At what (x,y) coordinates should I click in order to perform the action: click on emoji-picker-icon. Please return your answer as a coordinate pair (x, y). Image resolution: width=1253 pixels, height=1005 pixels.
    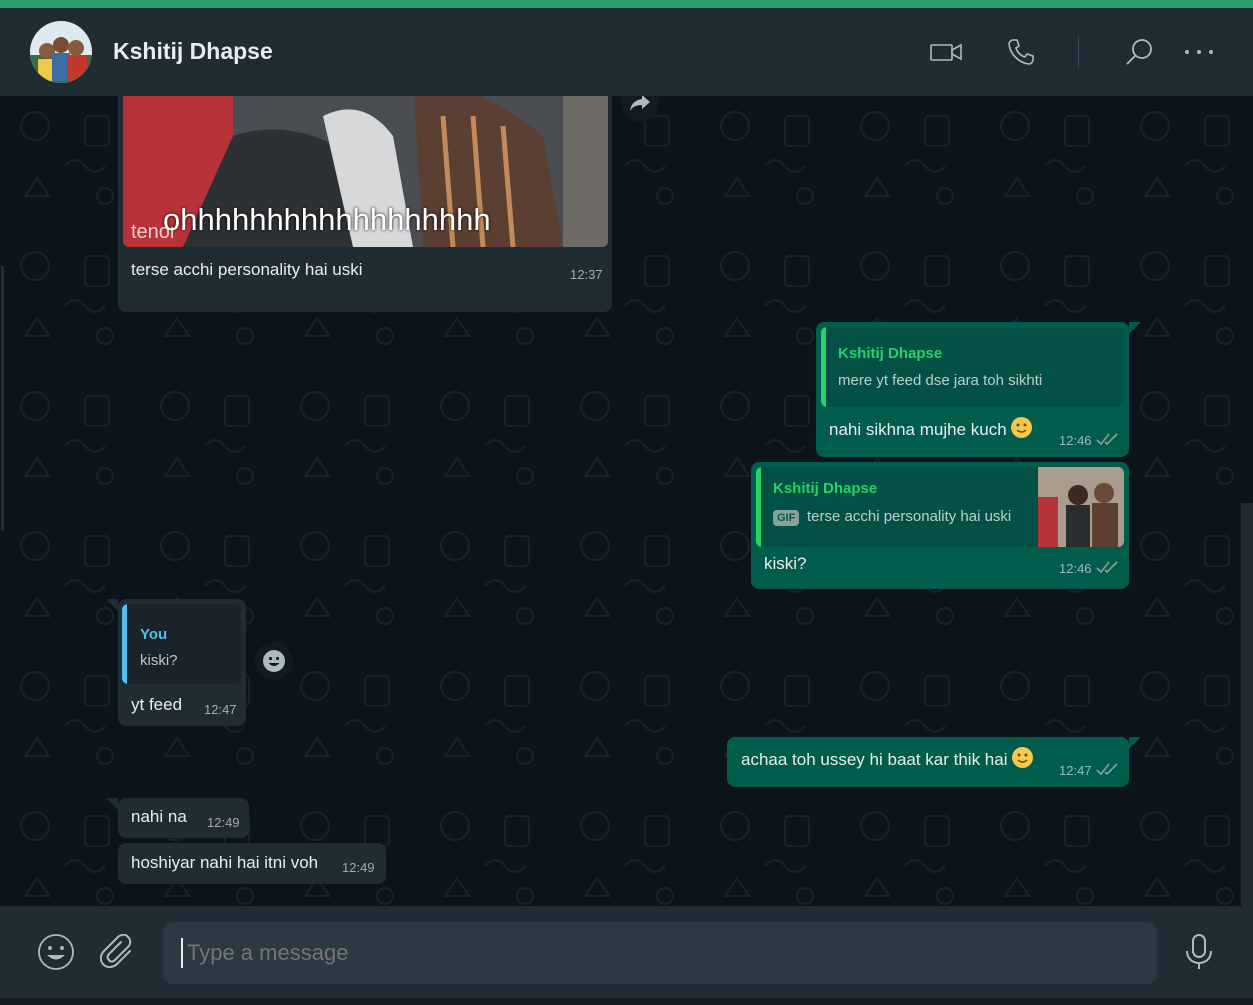
    Looking at the image, I should click on (56, 952).